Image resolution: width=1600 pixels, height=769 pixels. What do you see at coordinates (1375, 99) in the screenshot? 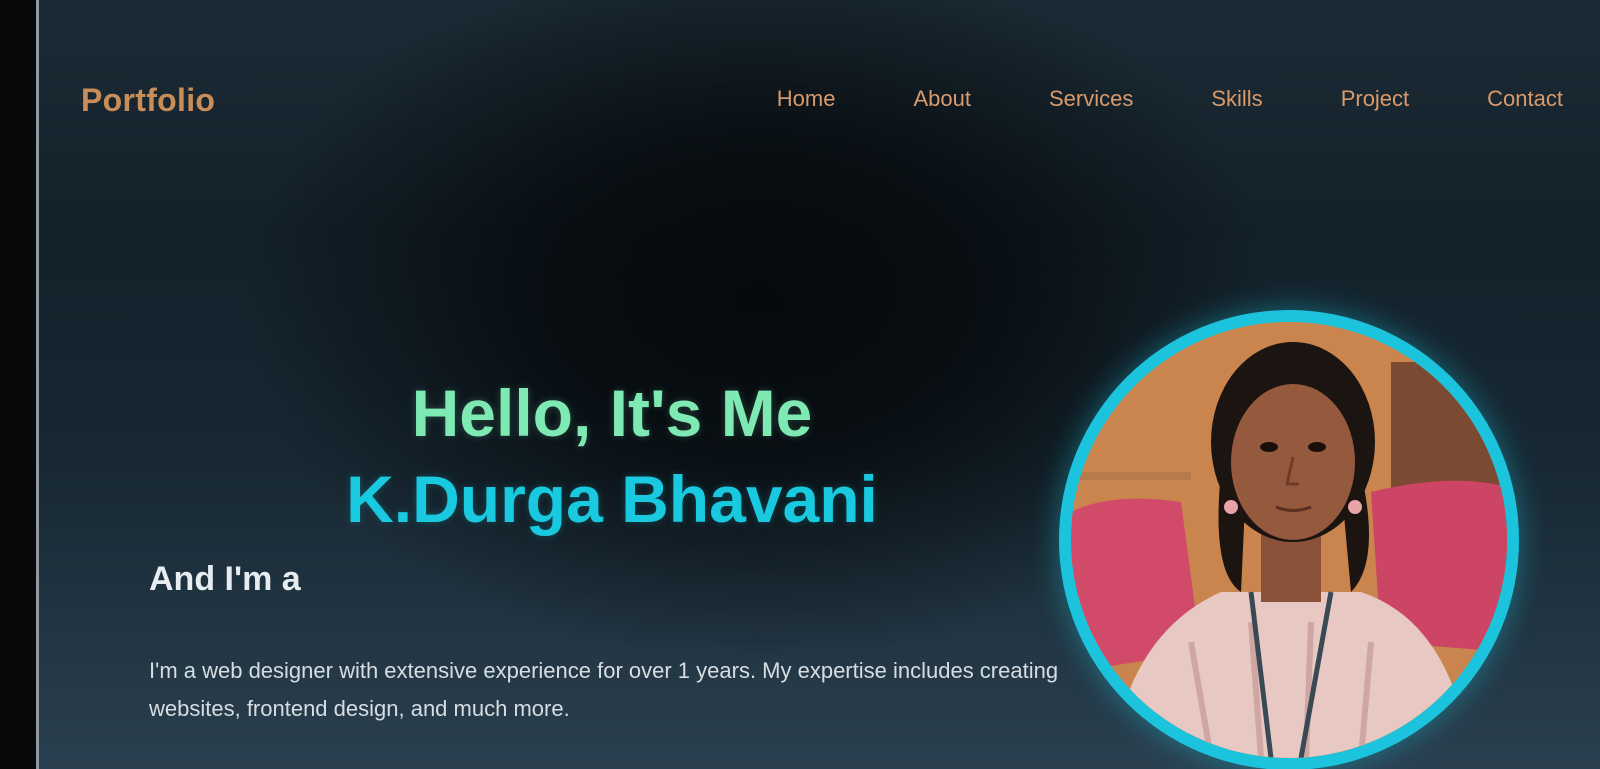
I see `nav-link-project: Project` at bounding box center [1375, 99].